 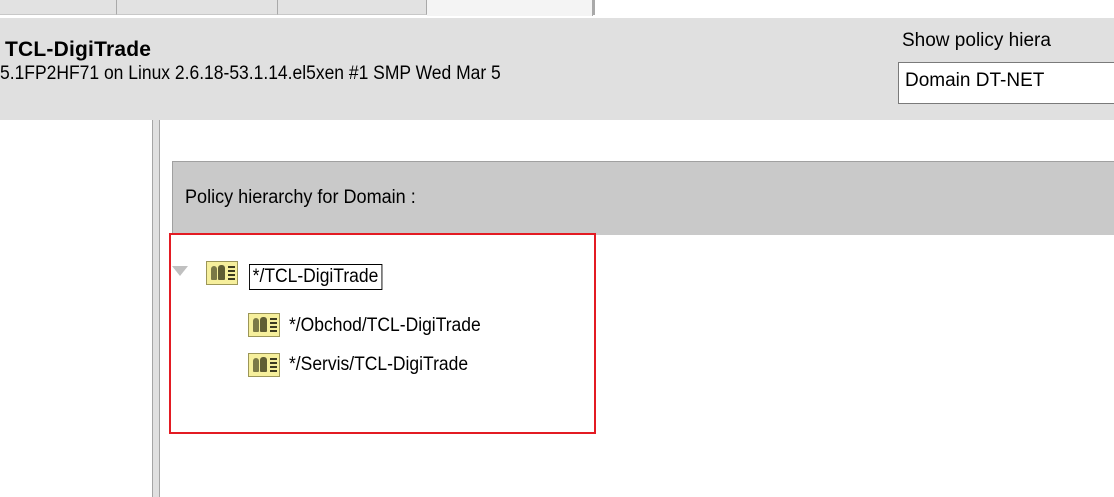 I want to click on tab-divider, so click(x=594, y=7).